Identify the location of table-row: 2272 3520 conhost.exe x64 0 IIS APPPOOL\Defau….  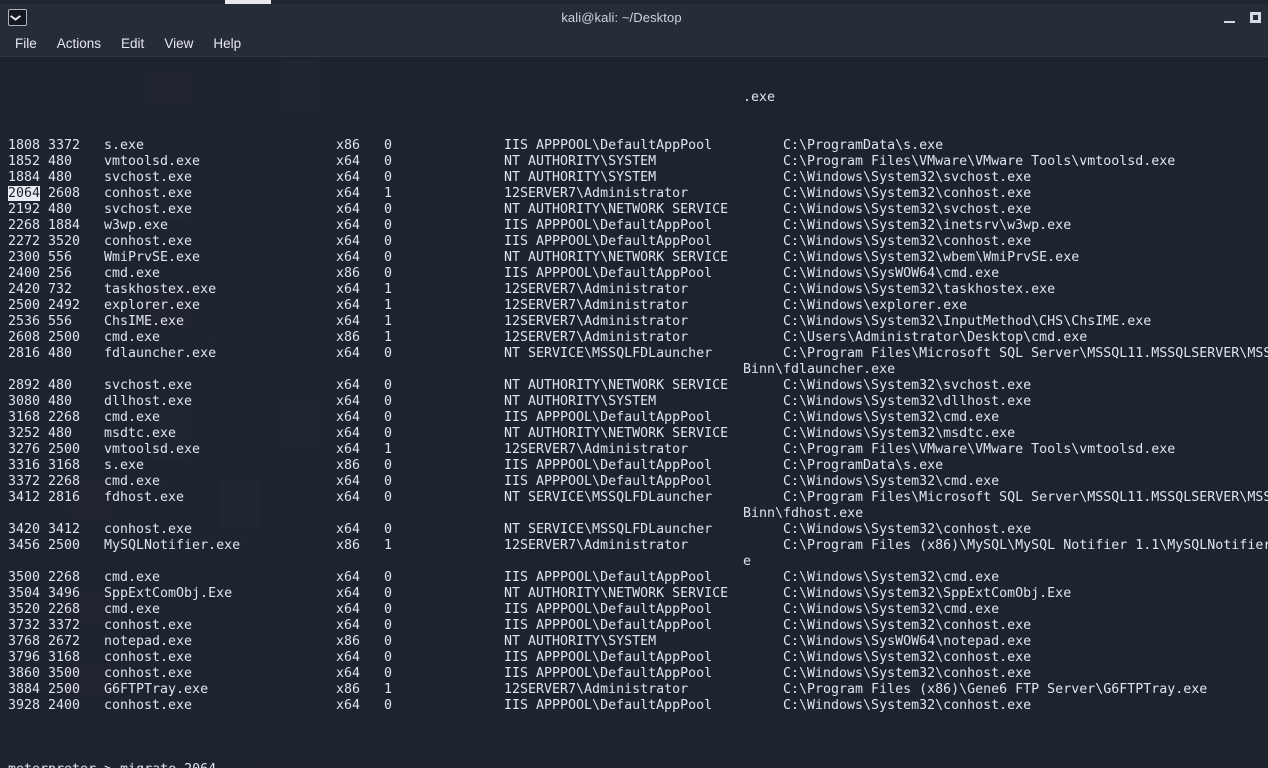
(638, 242).